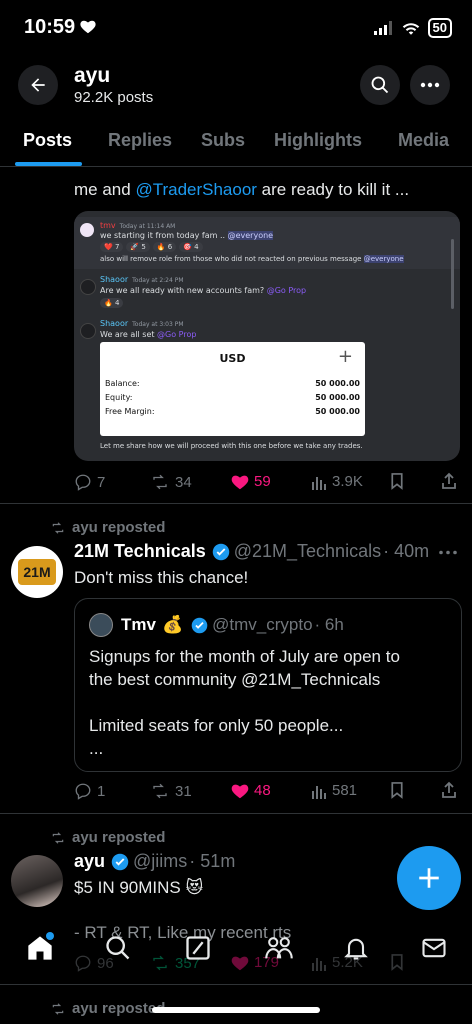 This screenshot has height=1024, width=472. I want to click on post3-text: $5 IN 90MINS 😻, so click(139, 887).